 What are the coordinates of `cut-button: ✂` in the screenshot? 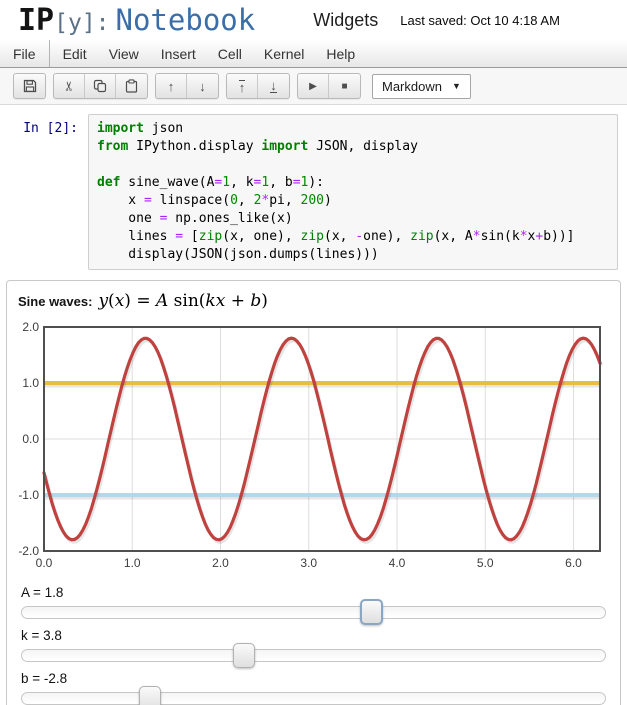 It's located at (69, 86).